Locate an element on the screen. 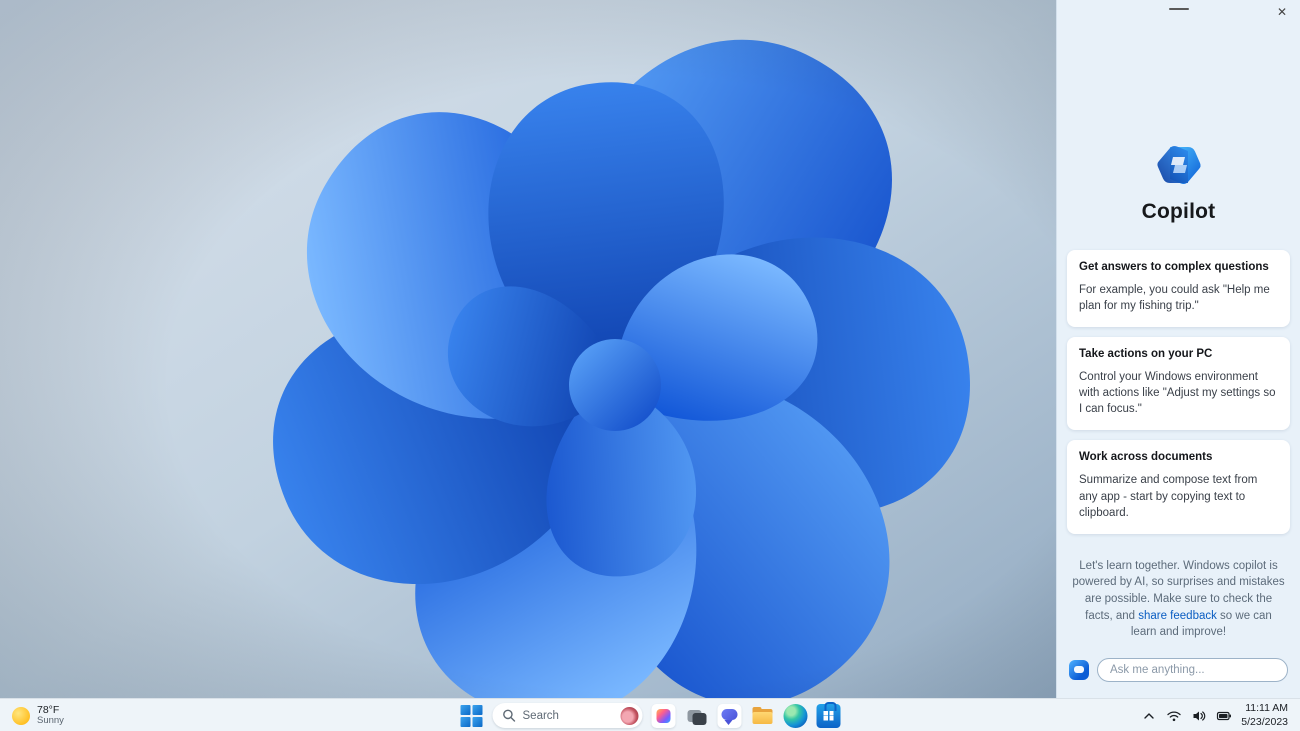 The height and width of the screenshot is (731, 1300). task-view-front-square is located at coordinates (699, 718).